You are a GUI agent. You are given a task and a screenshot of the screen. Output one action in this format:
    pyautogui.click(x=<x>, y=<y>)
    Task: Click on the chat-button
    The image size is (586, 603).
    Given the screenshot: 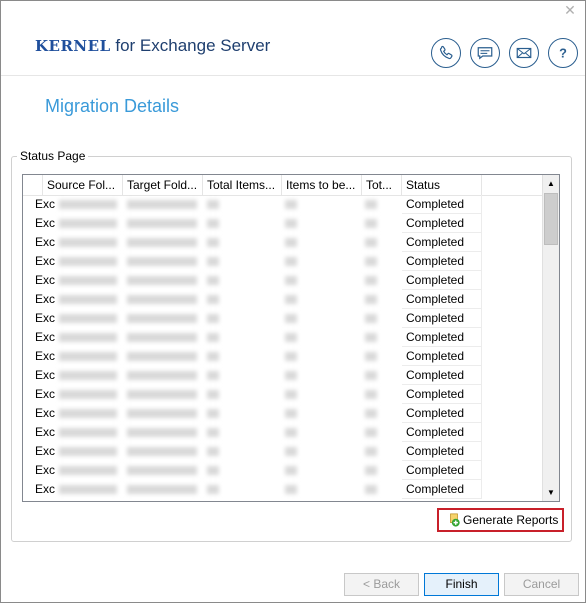 What is the action you would take?
    pyautogui.click(x=485, y=53)
    